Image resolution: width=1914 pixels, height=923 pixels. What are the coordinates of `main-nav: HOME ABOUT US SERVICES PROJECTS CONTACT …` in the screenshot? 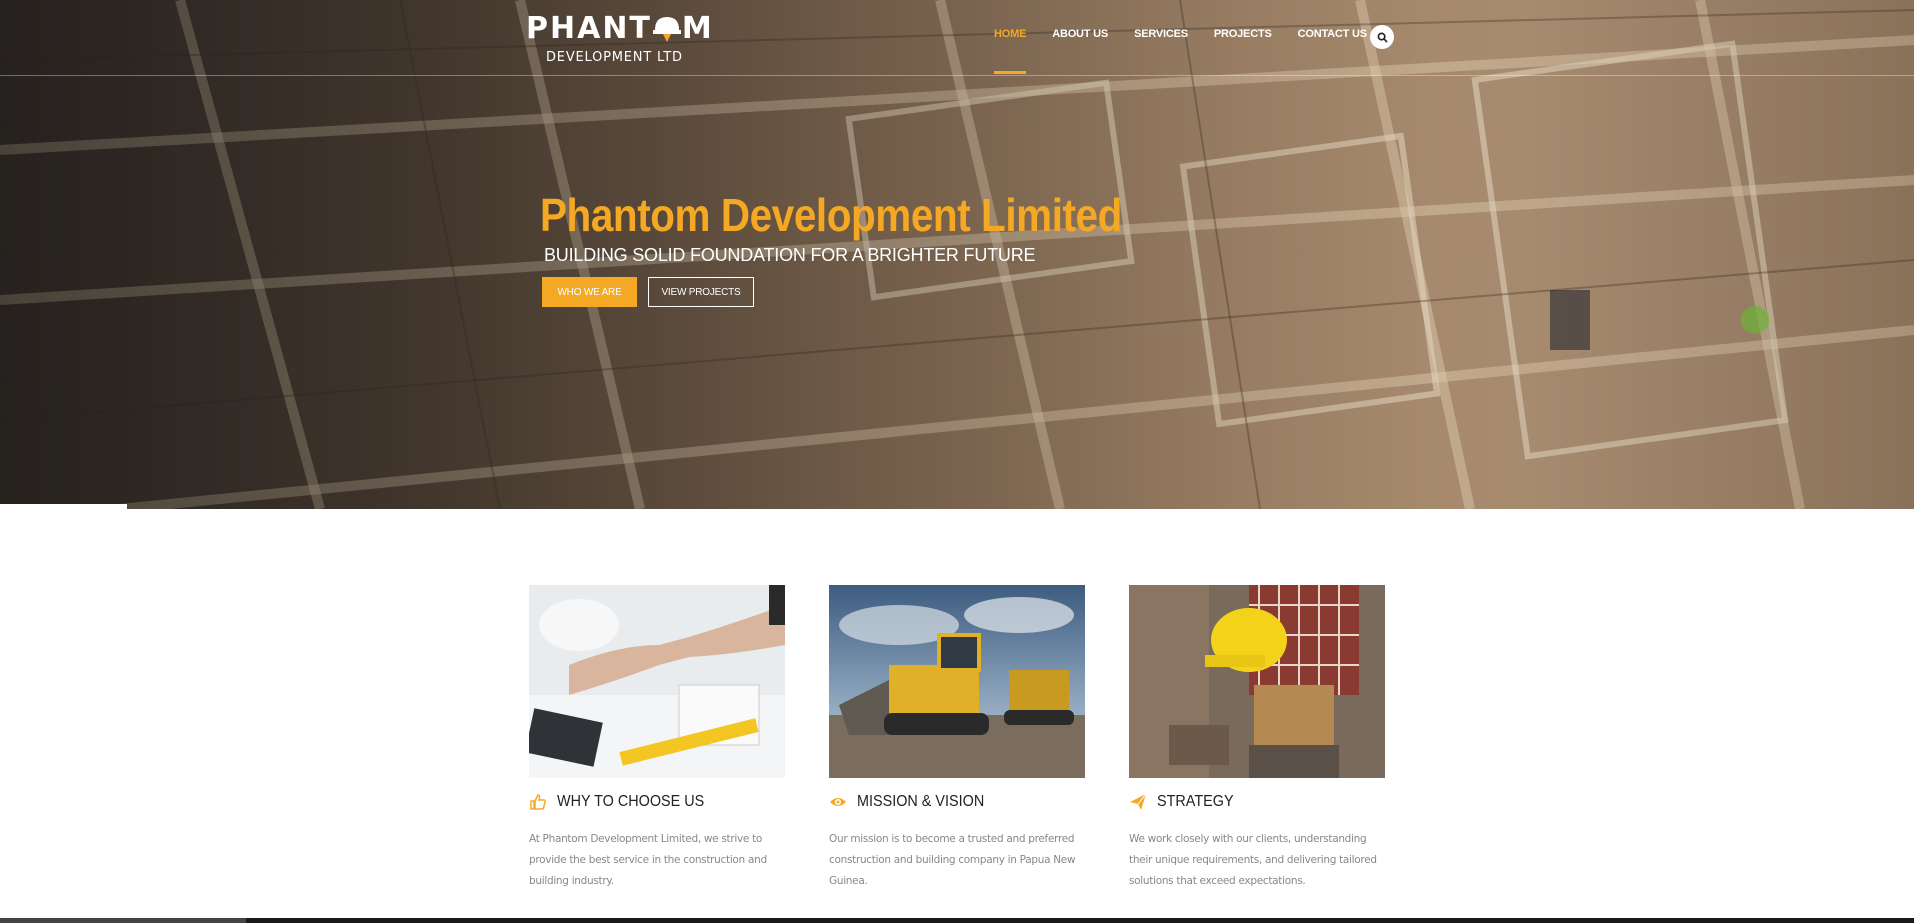 It's located at (1193, 51).